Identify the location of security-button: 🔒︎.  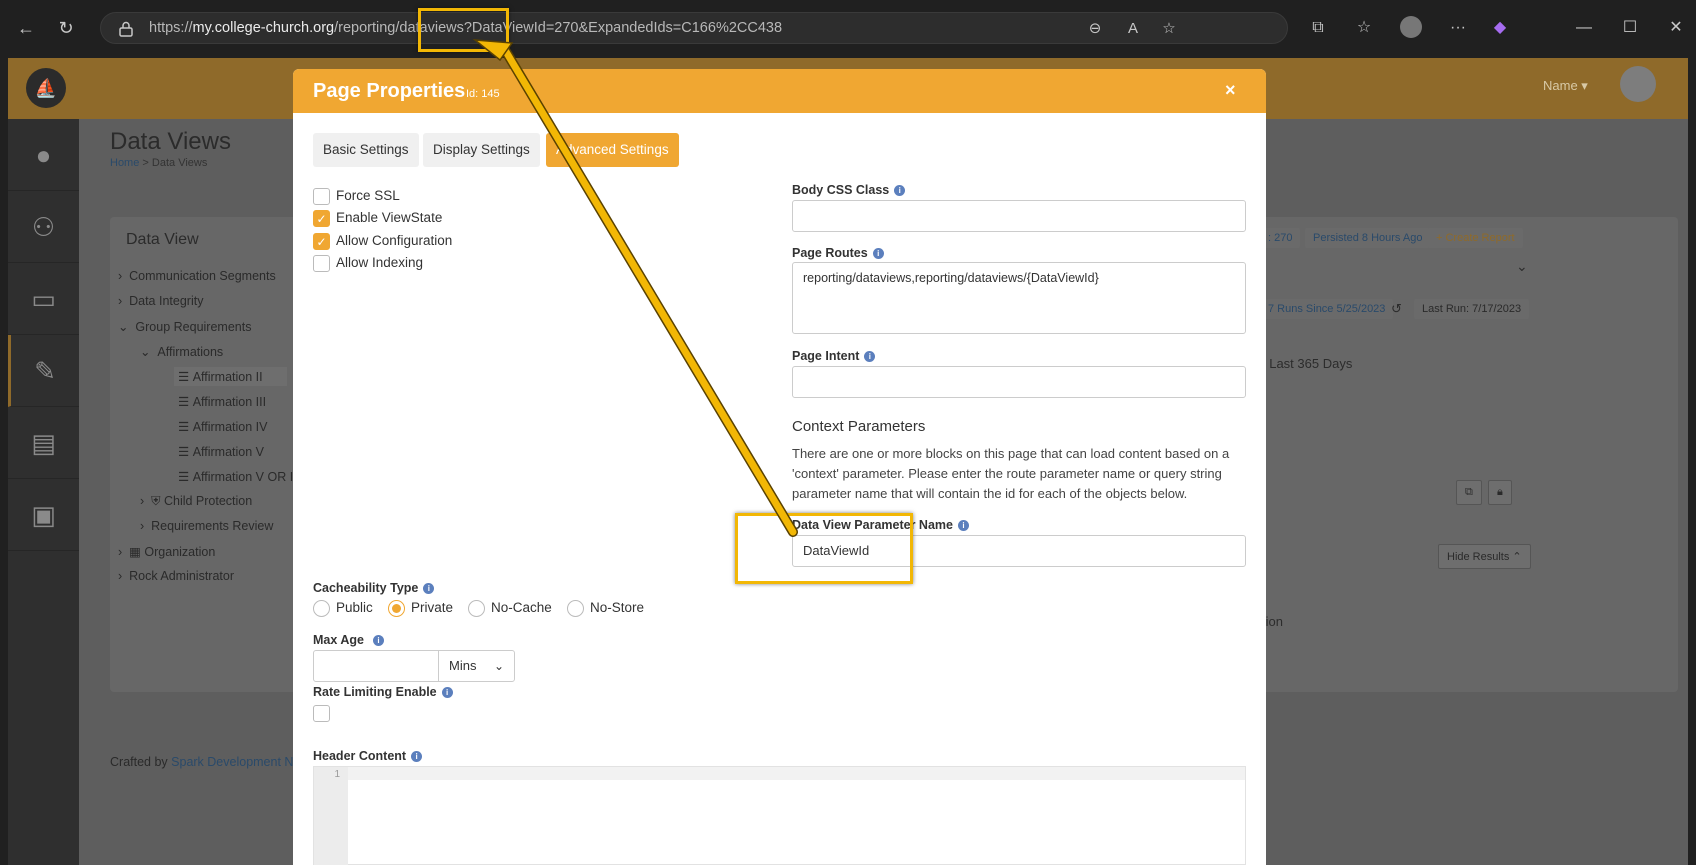
(1500, 492).